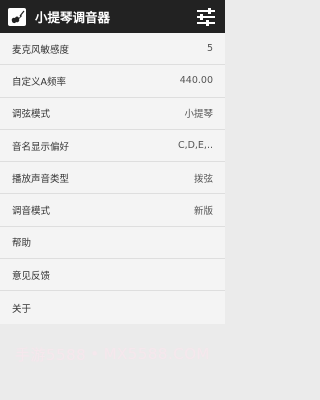 The height and width of the screenshot is (400, 320). Describe the element at coordinates (112, 49) in the screenshot. I see `setting-mic-sensitivity: 麦克风敏感度 5` at that location.